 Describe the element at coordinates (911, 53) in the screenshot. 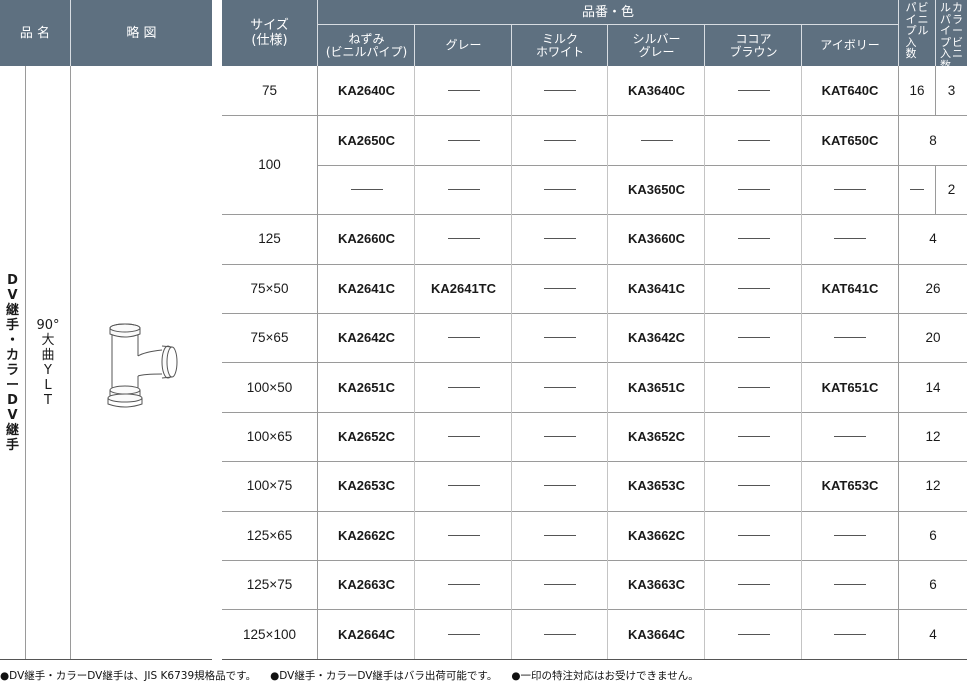

I see `vinyl_pipe_qty-char: 数` at that location.